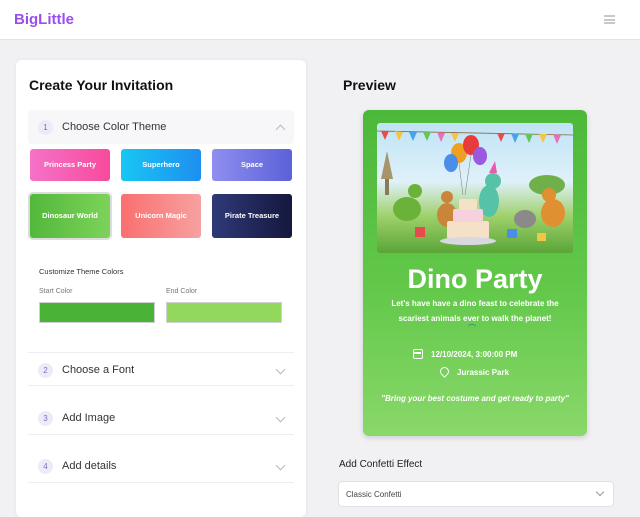  I want to click on step-color-theme: 1 Choose Color Theme, so click(161, 127).